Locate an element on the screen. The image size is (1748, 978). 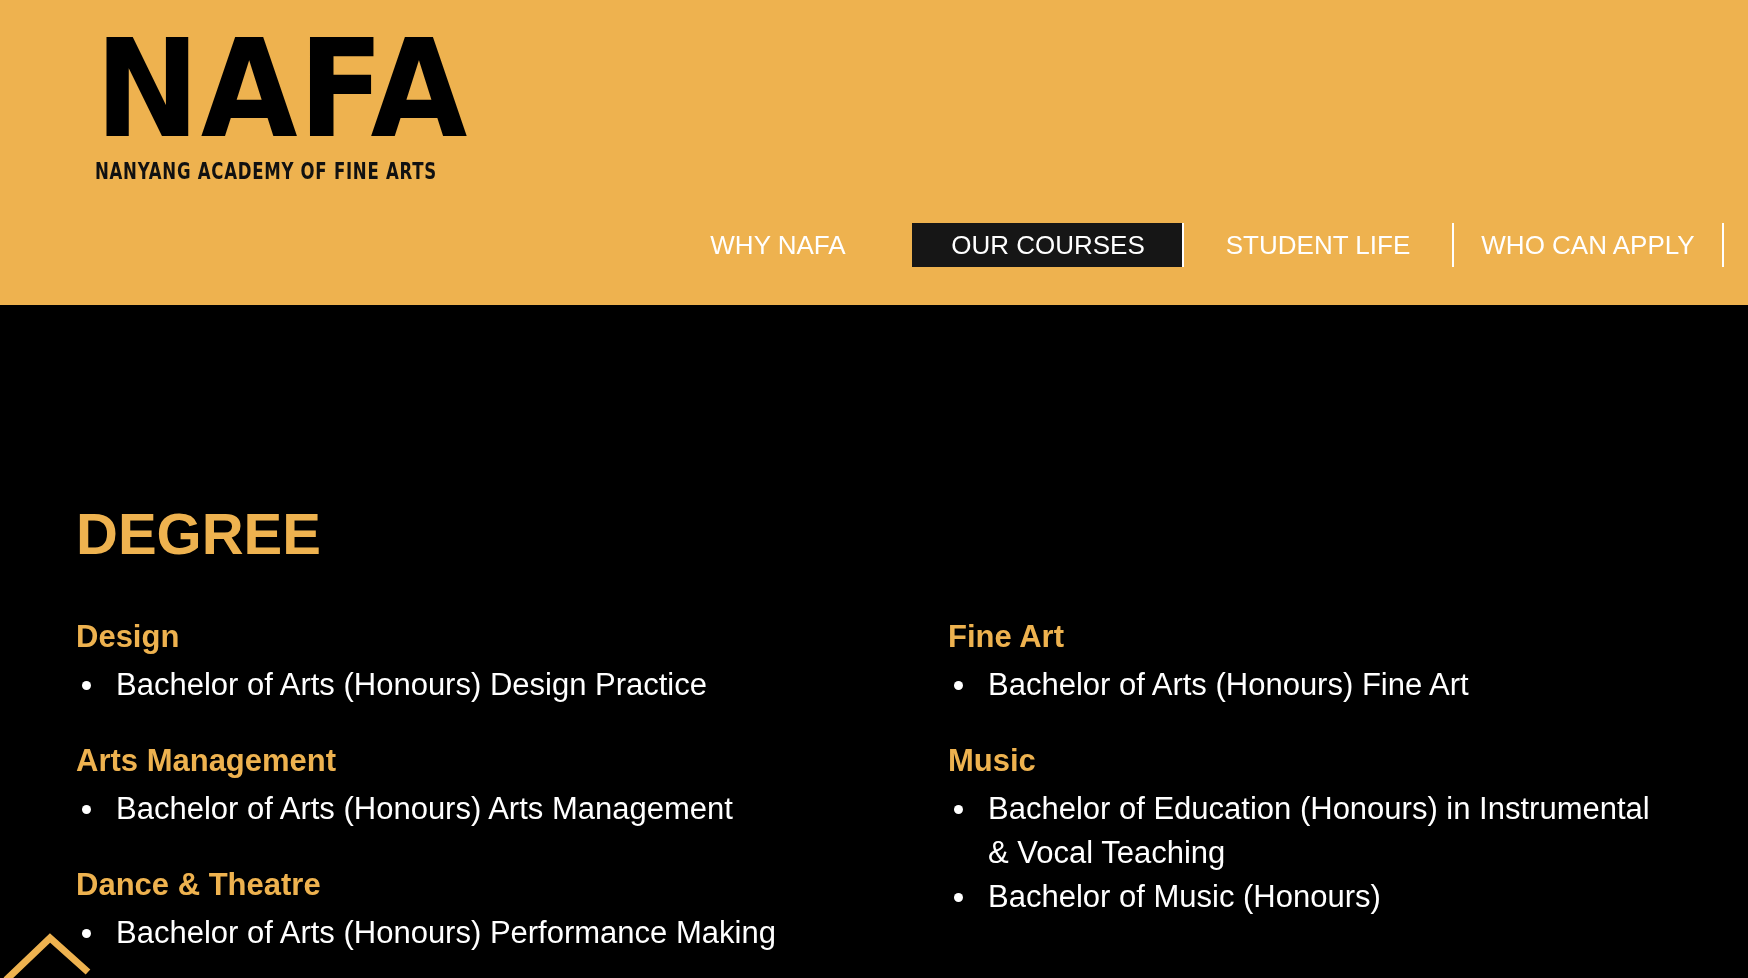
category-heading: Design is located at coordinates (128, 637).